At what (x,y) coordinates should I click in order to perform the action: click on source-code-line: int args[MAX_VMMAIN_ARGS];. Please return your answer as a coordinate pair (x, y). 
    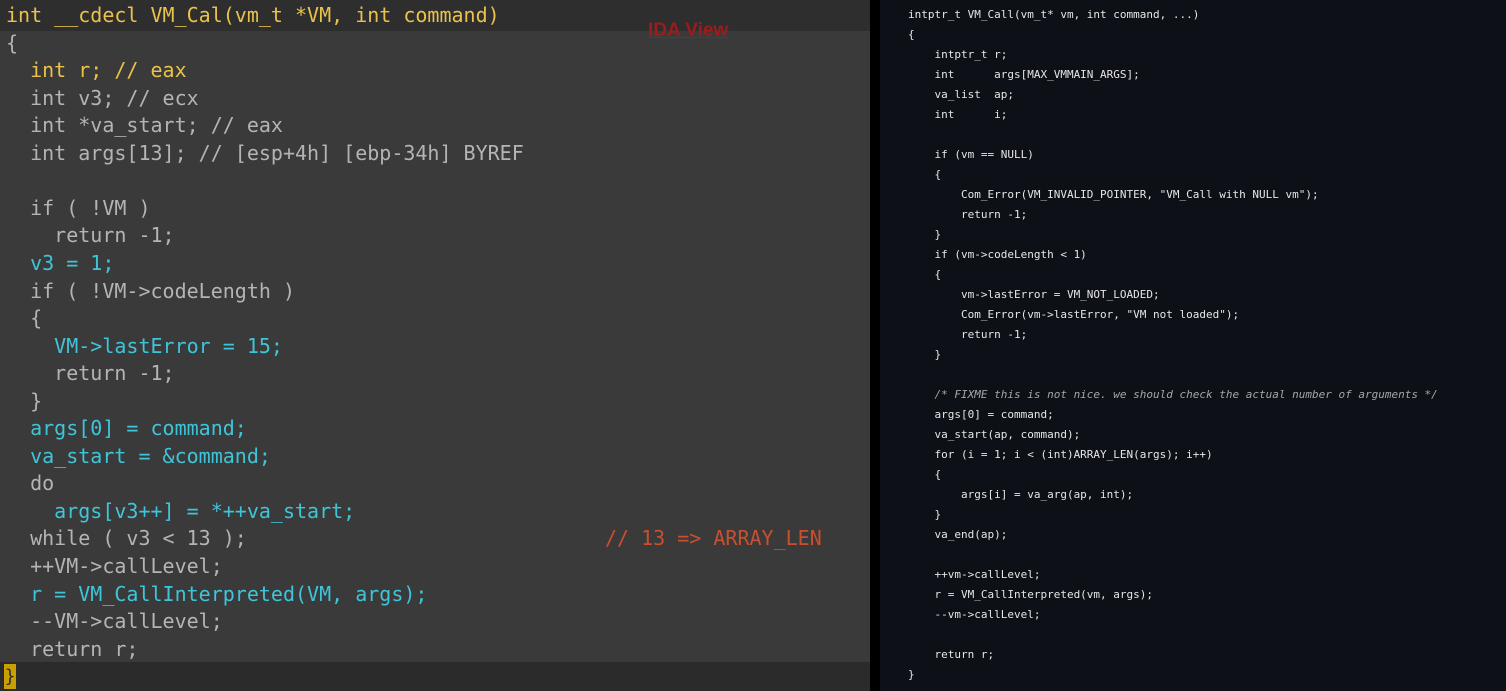
    Looking at the image, I should click on (1023, 75).